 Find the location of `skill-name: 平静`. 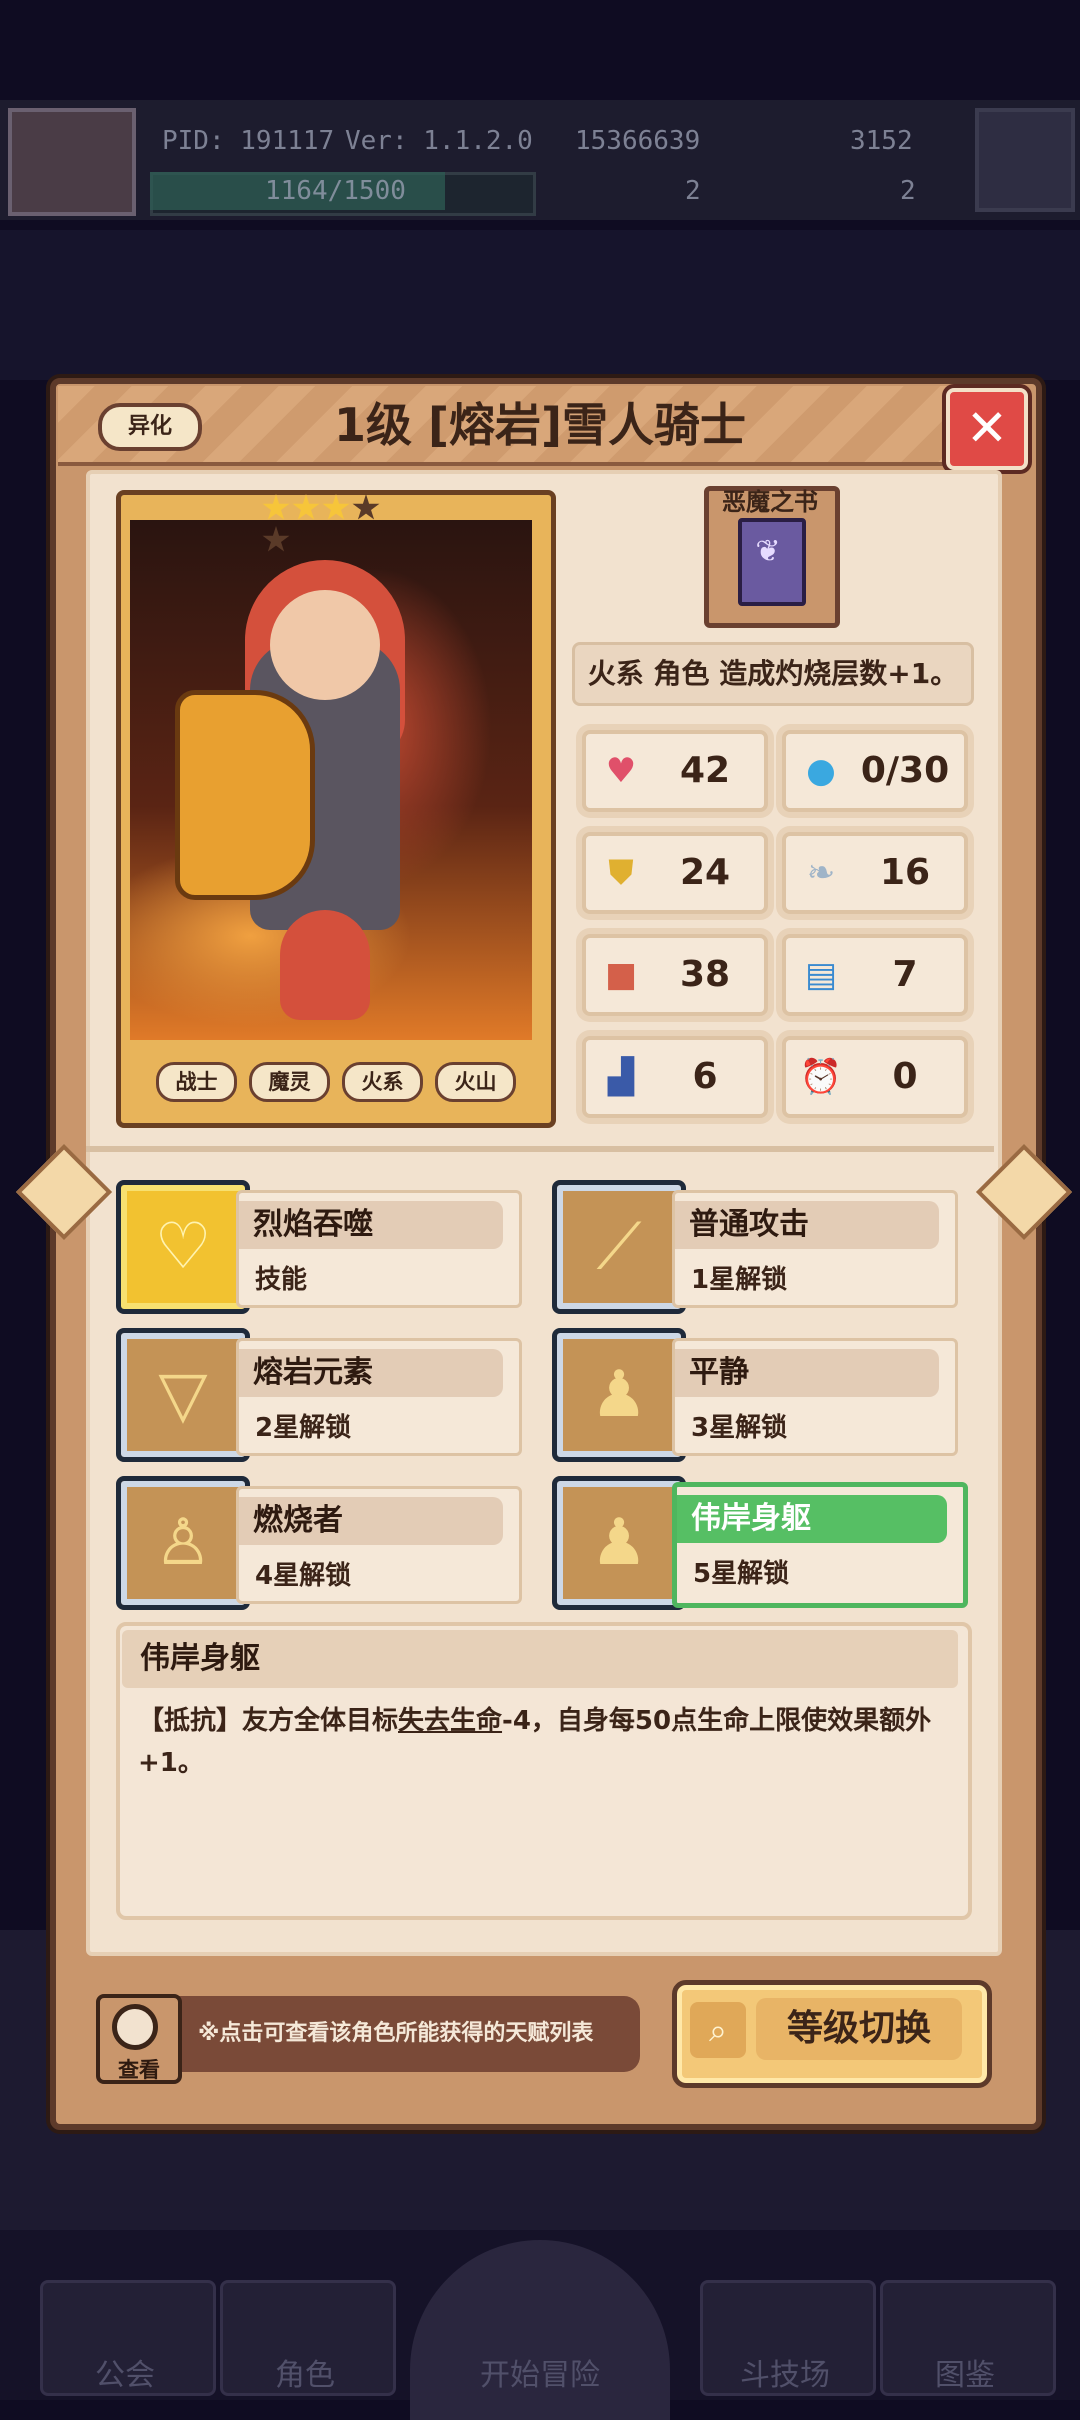

skill-name: 平静 is located at coordinates (807, 1373).